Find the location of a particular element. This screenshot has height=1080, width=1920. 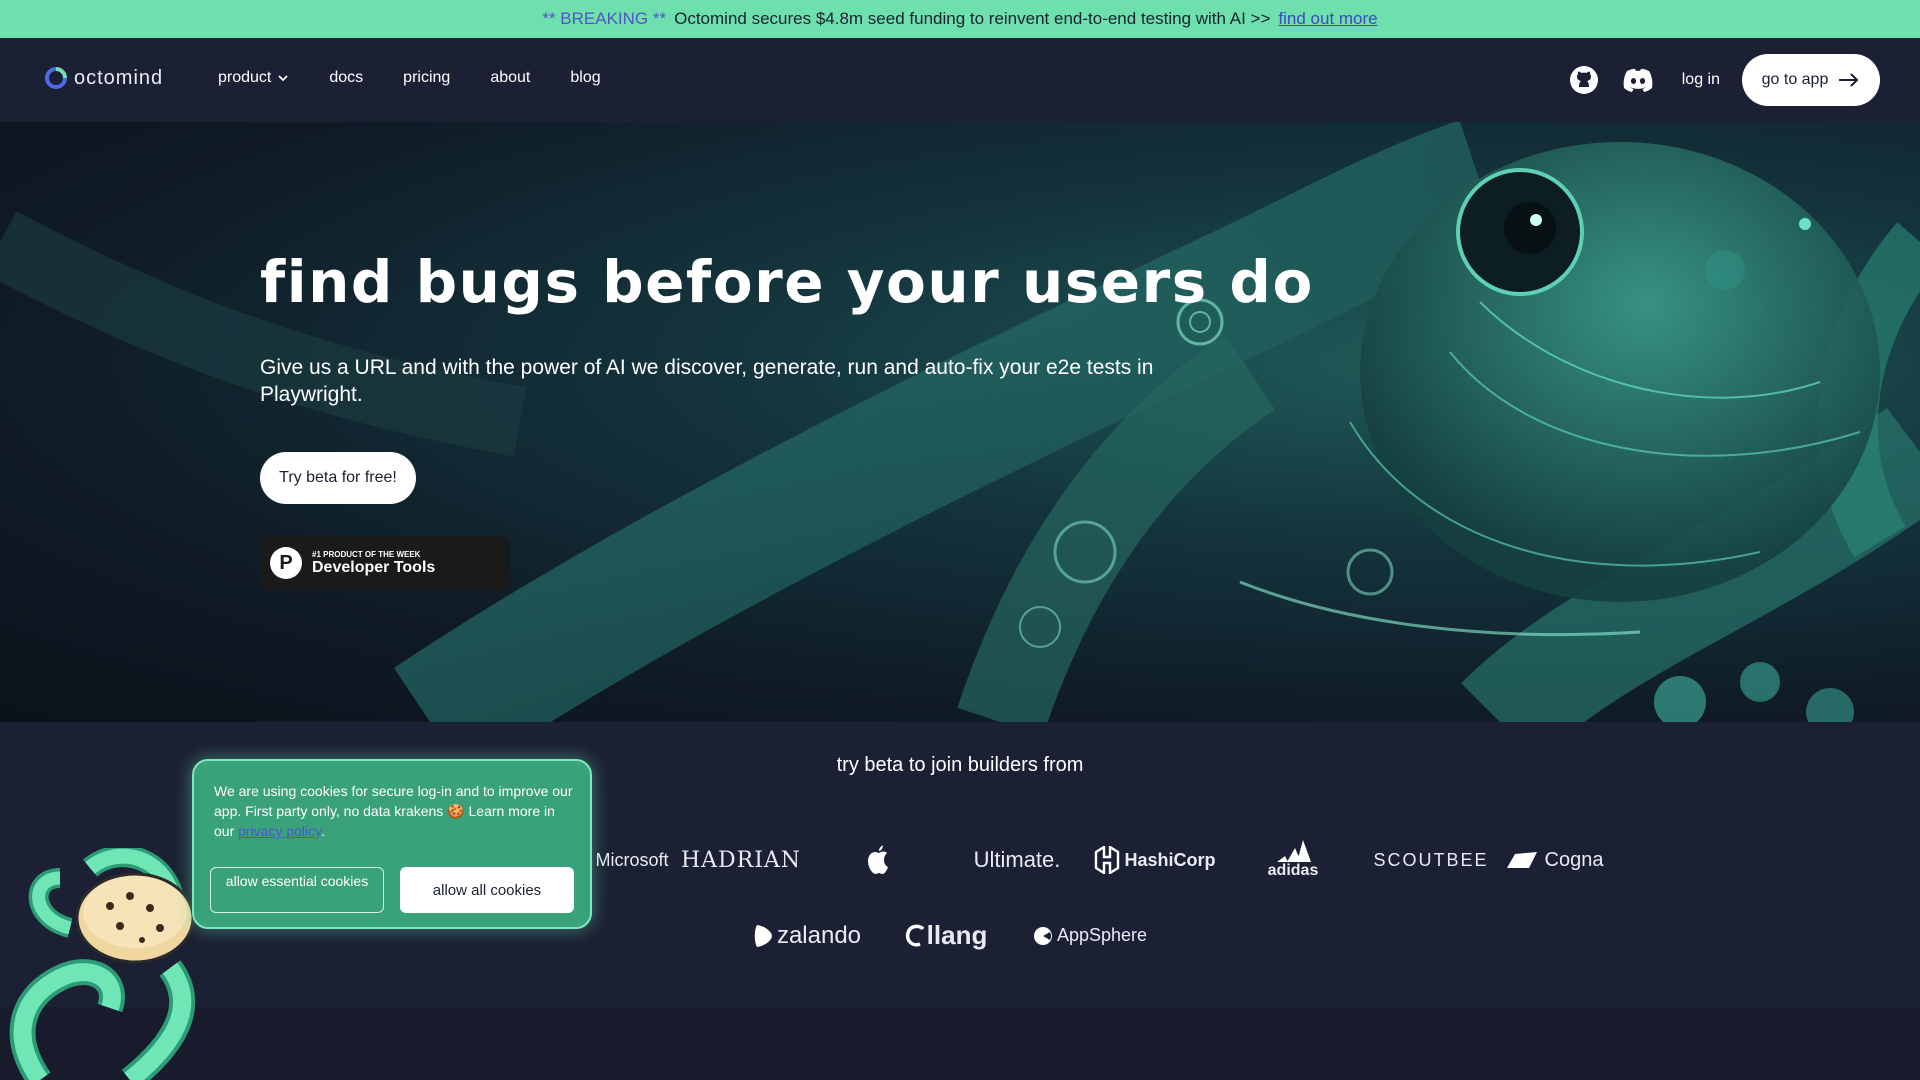

allow-all-cookies-button: allow all cookies is located at coordinates (487, 890).